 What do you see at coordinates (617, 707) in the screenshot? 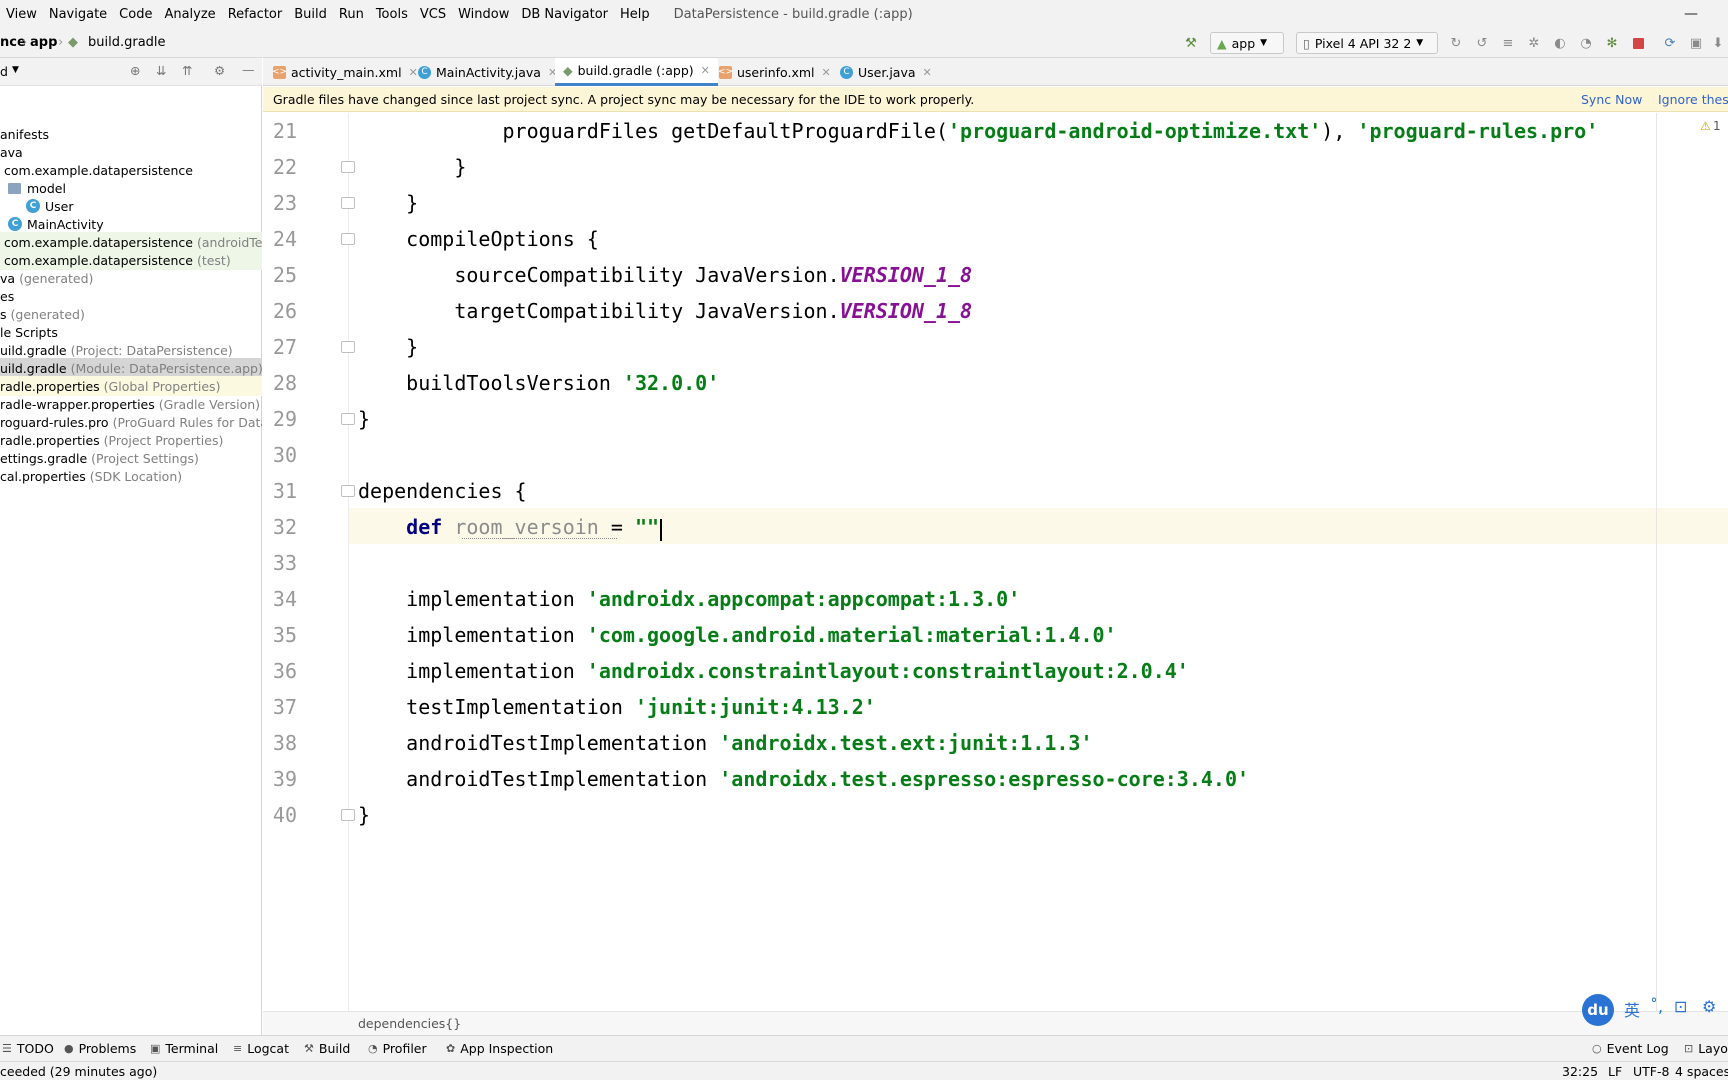
I see `code-line: testImplementation 'junit:junit:4.13.2'` at bounding box center [617, 707].